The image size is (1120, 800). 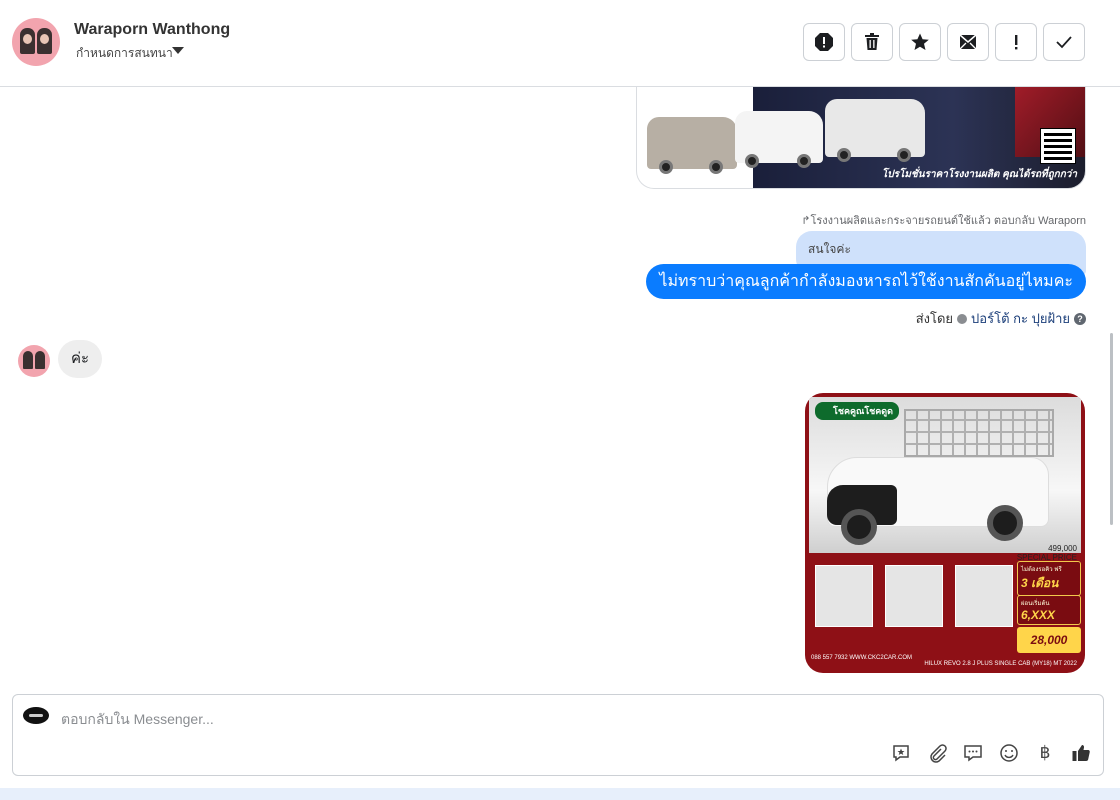 What do you see at coordinates (914, 596) in the screenshot?
I see `product-thumb-rear` at bounding box center [914, 596].